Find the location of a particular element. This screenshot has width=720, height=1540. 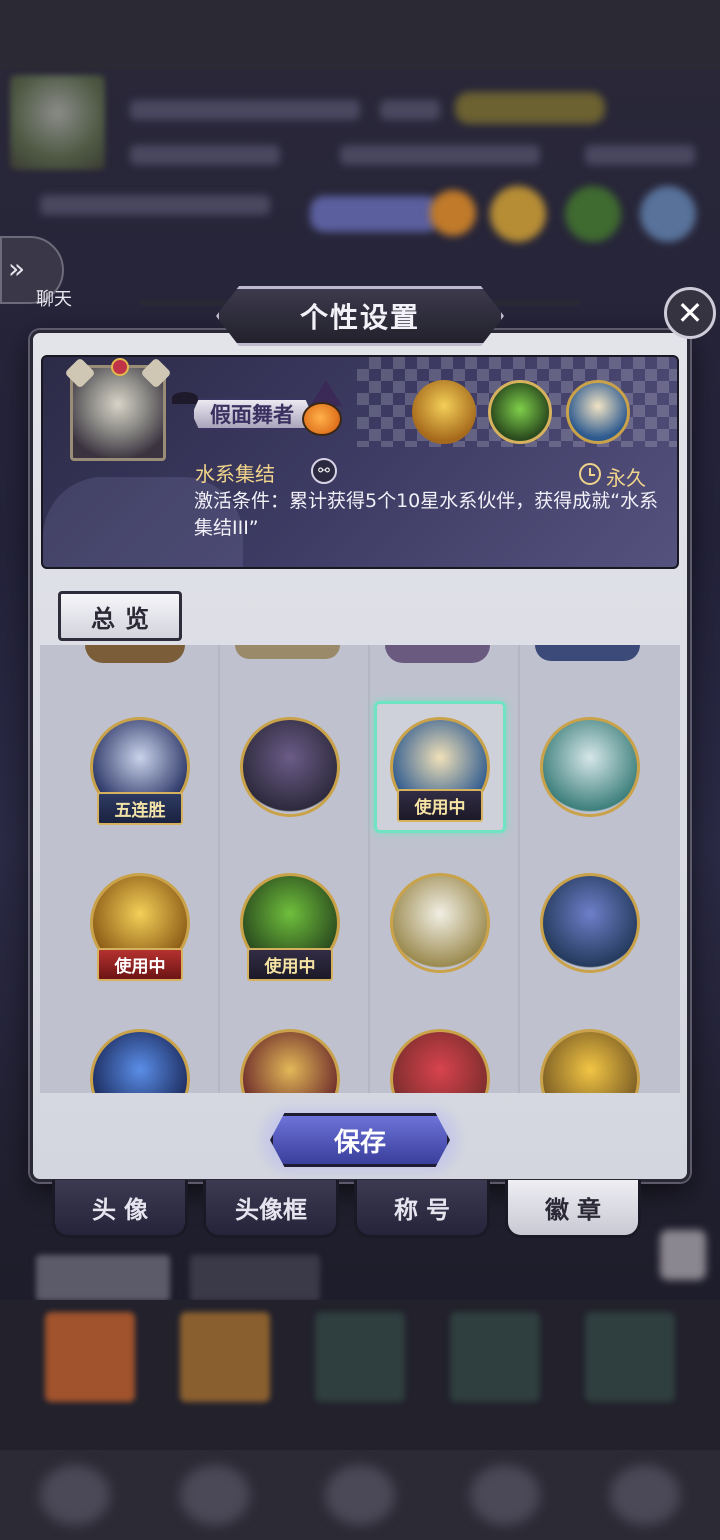

modal-title-plate: 个性设置 is located at coordinates (360, 316).